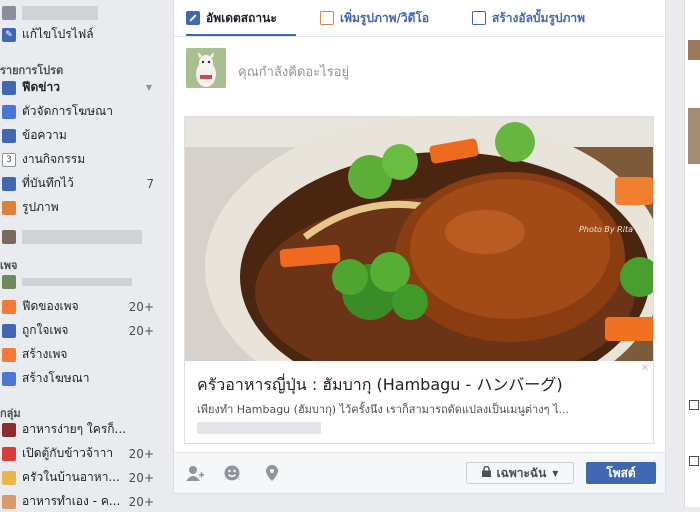 Image resolution: width=700 pixels, height=512 pixels. Describe the element at coordinates (606, 229) in the screenshot. I see `photo-credit: Photo By Rita` at that location.